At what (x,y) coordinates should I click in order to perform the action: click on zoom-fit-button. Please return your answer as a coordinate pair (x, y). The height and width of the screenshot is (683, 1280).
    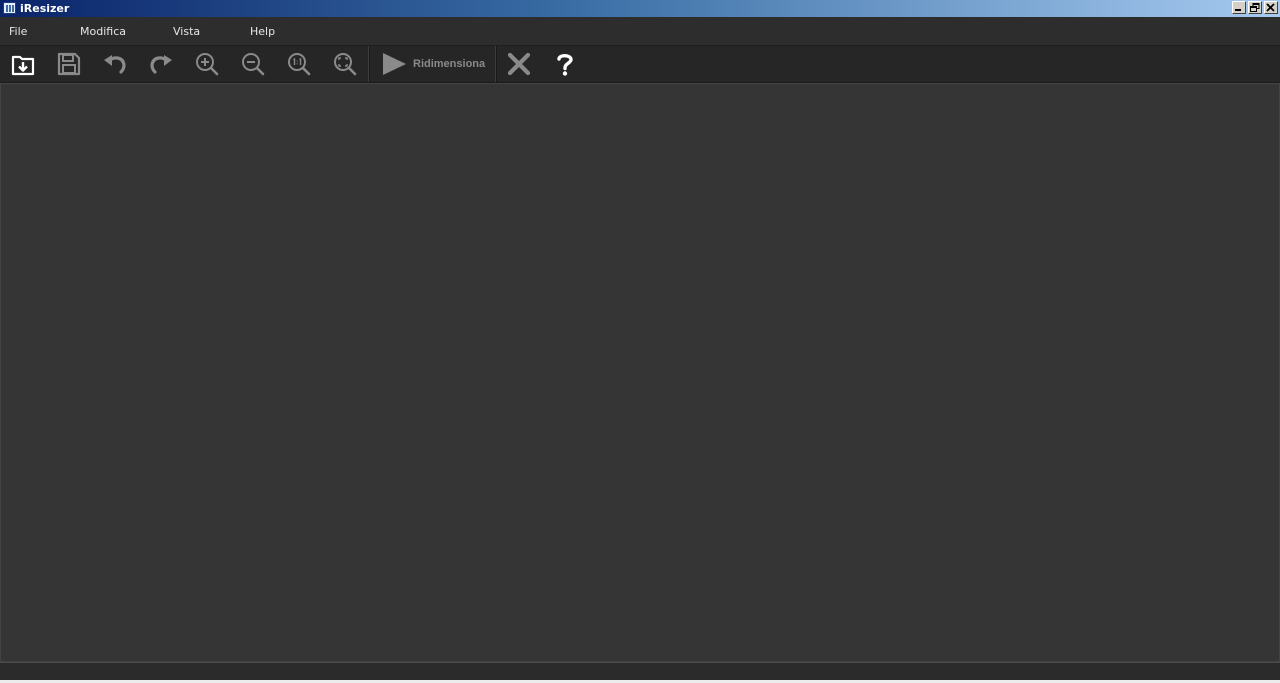
    Looking at the image, I should click on (345, 64).